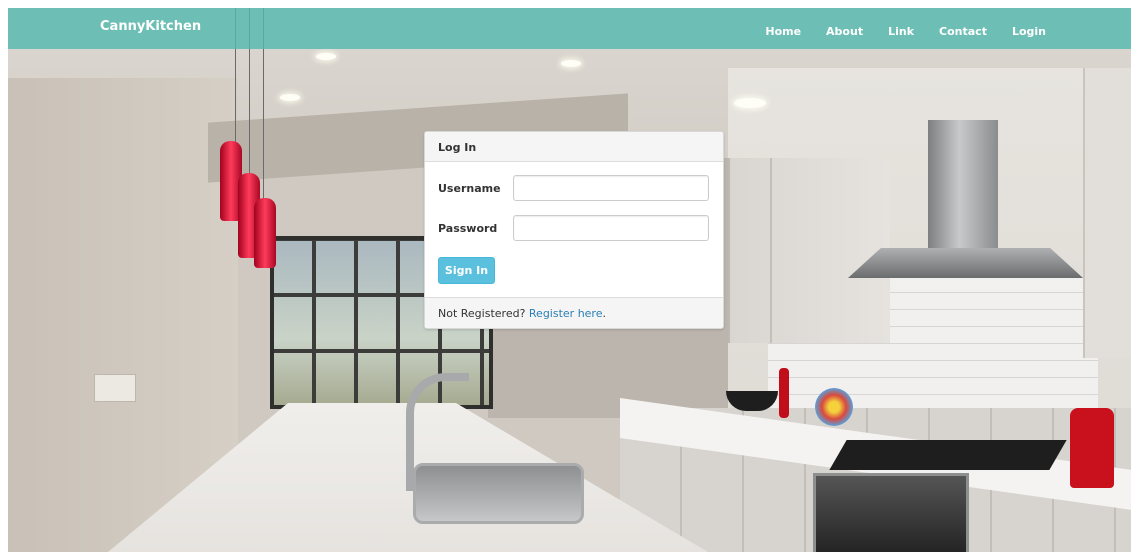 This screenshot has height=552, width=1131. What do you see at coordinates (466, 270) in the screenshot?
I see `sign-in-button: Sign In` at bounding box center [466, 270].